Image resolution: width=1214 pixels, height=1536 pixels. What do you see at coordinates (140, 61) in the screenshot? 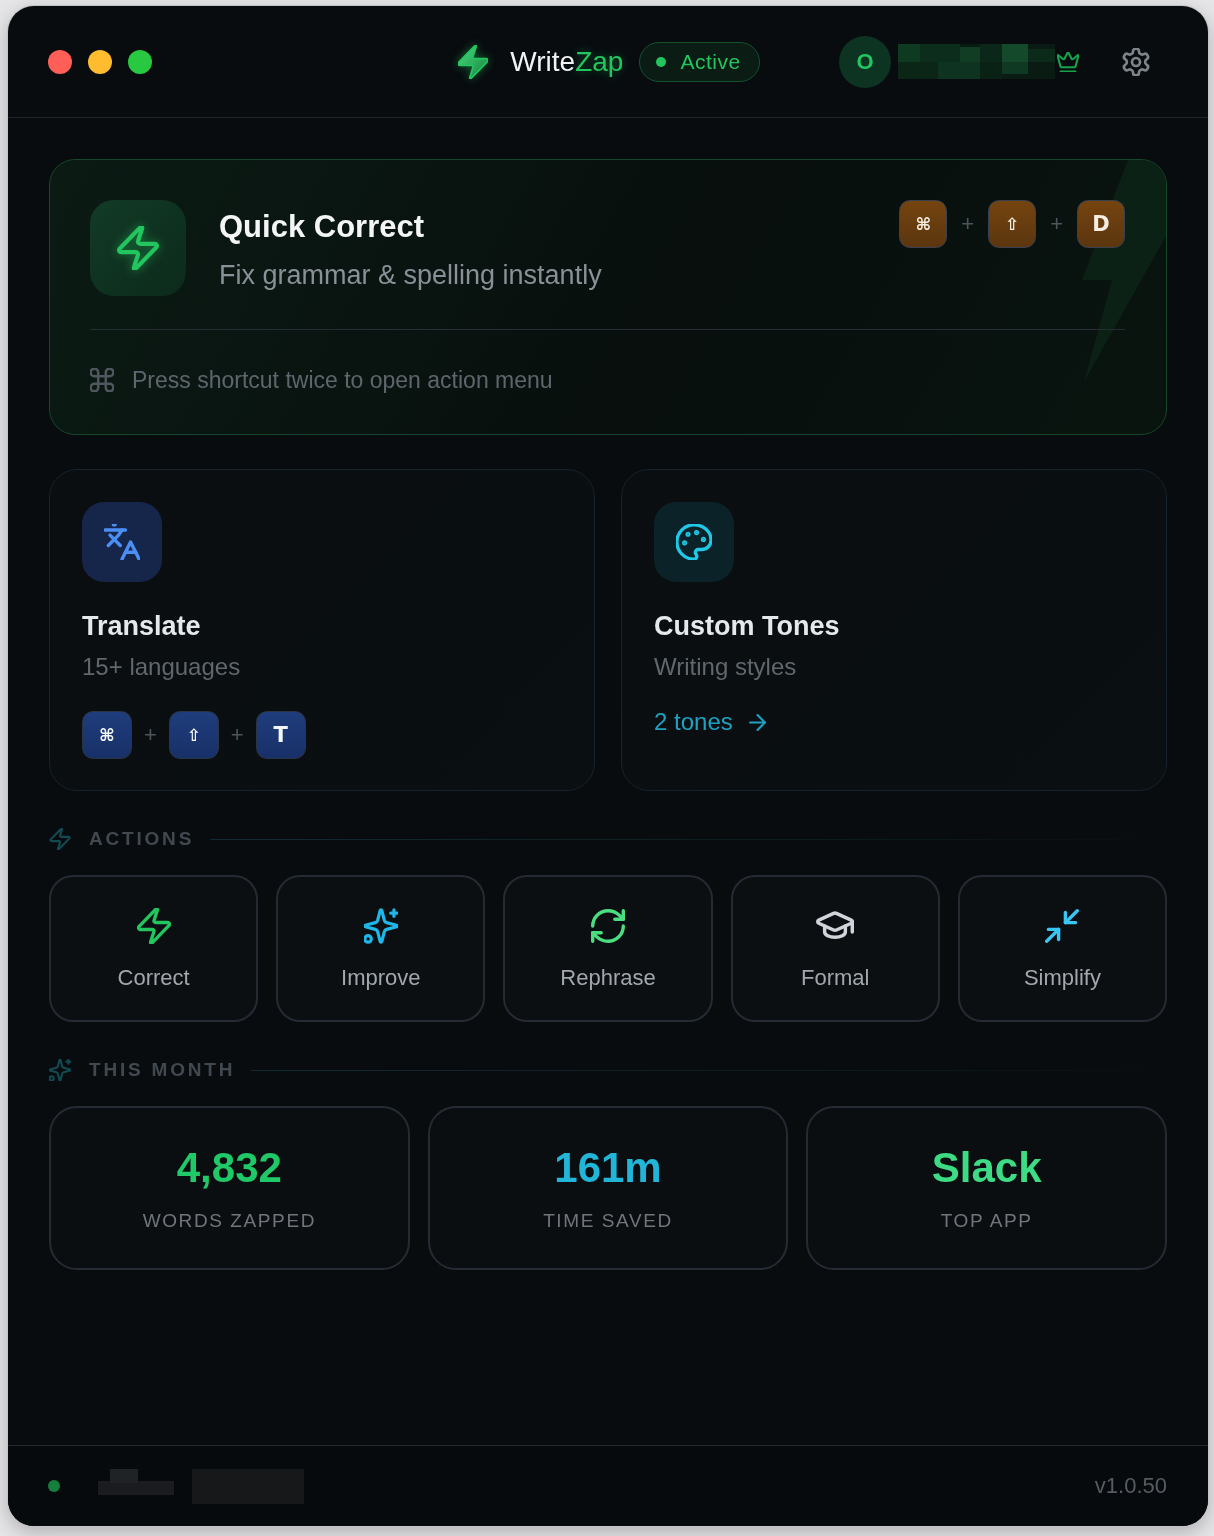
I see `zoom-button` at bounding box center [140, 61].